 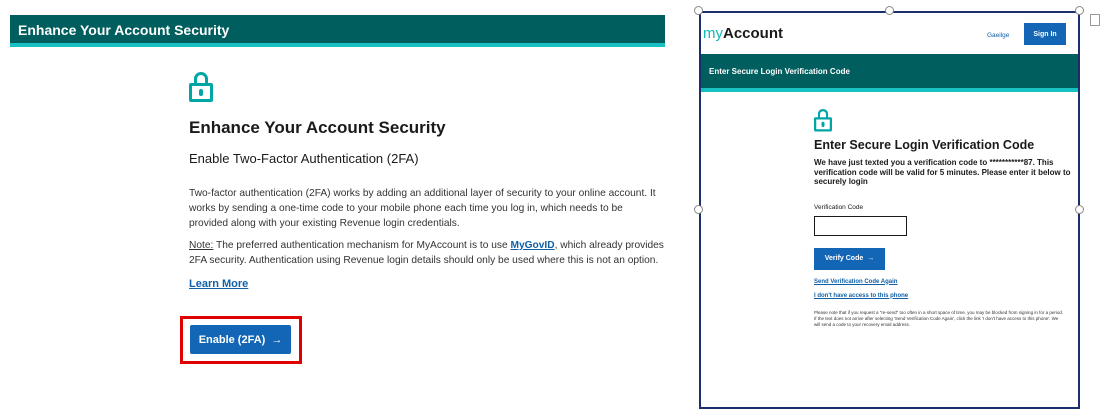 What do you see at coordinates (232, 339) in the screenshot?
I see `enable-button-label: Enable (2FA)` at bounding box center [232, 339].